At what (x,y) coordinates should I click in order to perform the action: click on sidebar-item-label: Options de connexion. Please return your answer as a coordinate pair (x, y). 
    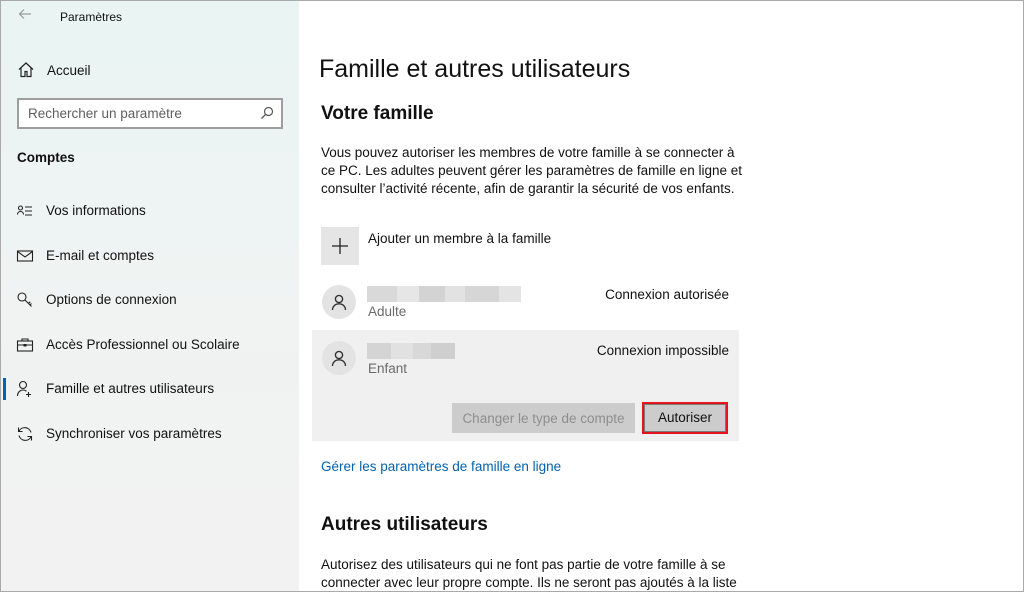
    Looking at the image, I should click on (111, 299).